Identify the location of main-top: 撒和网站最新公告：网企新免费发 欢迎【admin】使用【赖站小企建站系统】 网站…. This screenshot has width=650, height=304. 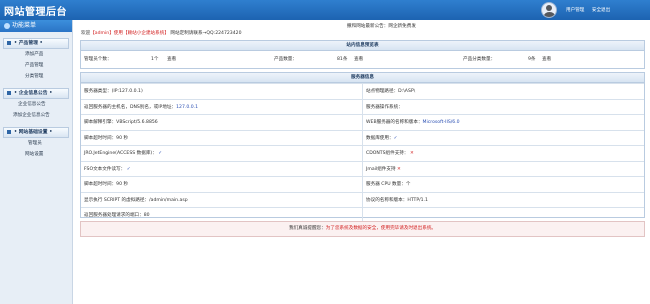
(363, 30).